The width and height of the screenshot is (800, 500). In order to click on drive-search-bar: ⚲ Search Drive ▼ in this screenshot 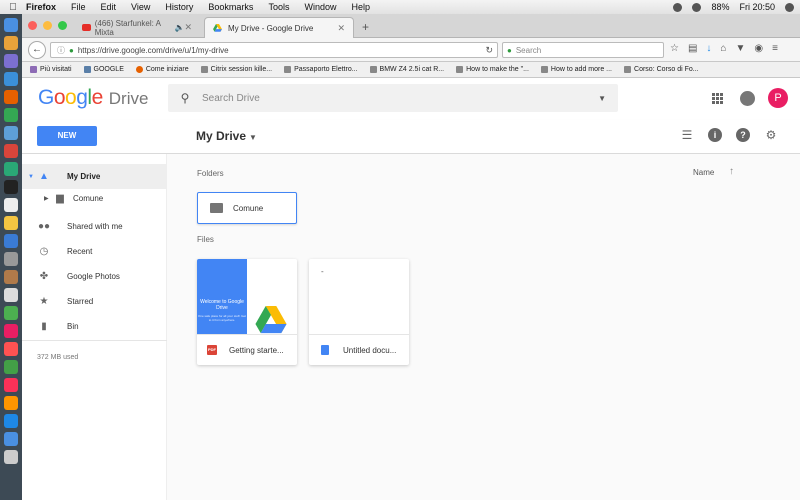, I will do `click(393, 98)`.